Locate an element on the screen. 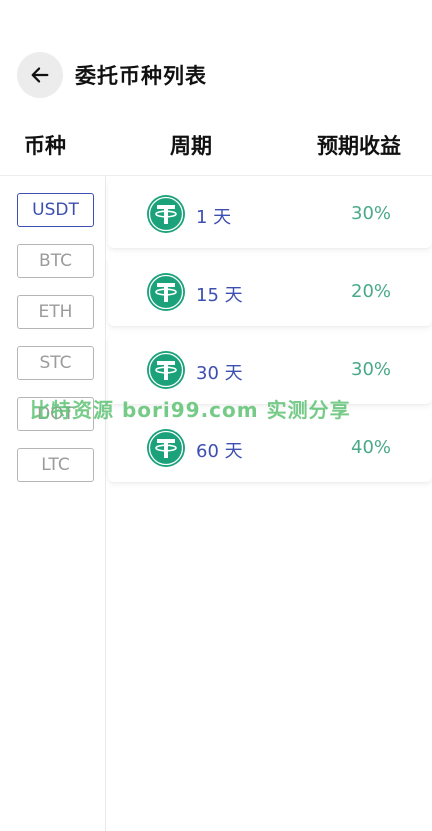  coin-tab-usdt: USDT is located at coordinates (55, 210).